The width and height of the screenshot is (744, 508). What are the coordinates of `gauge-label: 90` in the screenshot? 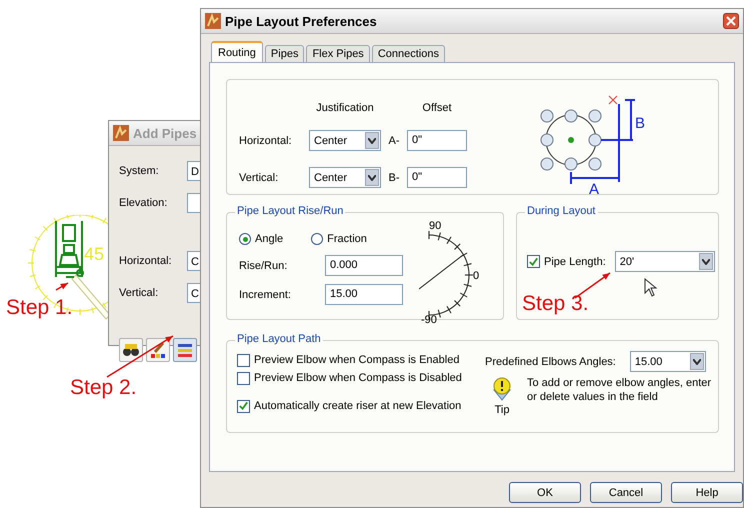 It's located at (435, 226).